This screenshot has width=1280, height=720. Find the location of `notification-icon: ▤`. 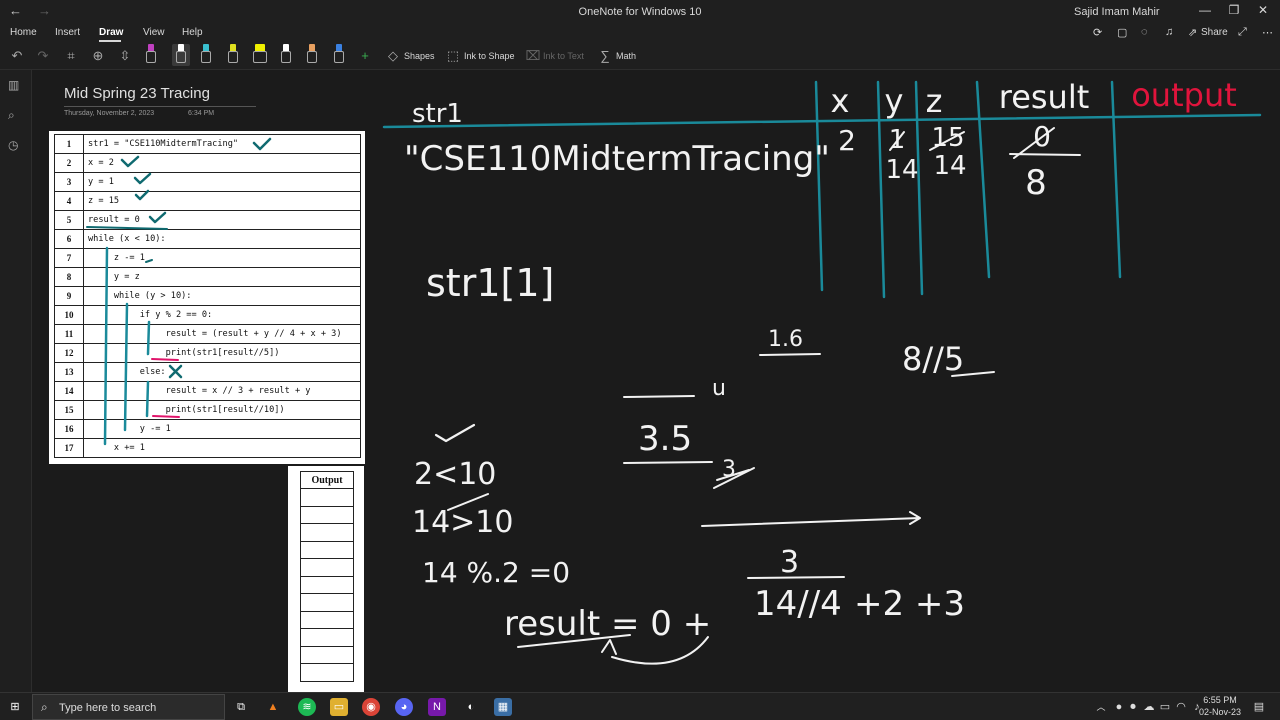

notification-icon: ▤ is located at coordinates (1259, 707).